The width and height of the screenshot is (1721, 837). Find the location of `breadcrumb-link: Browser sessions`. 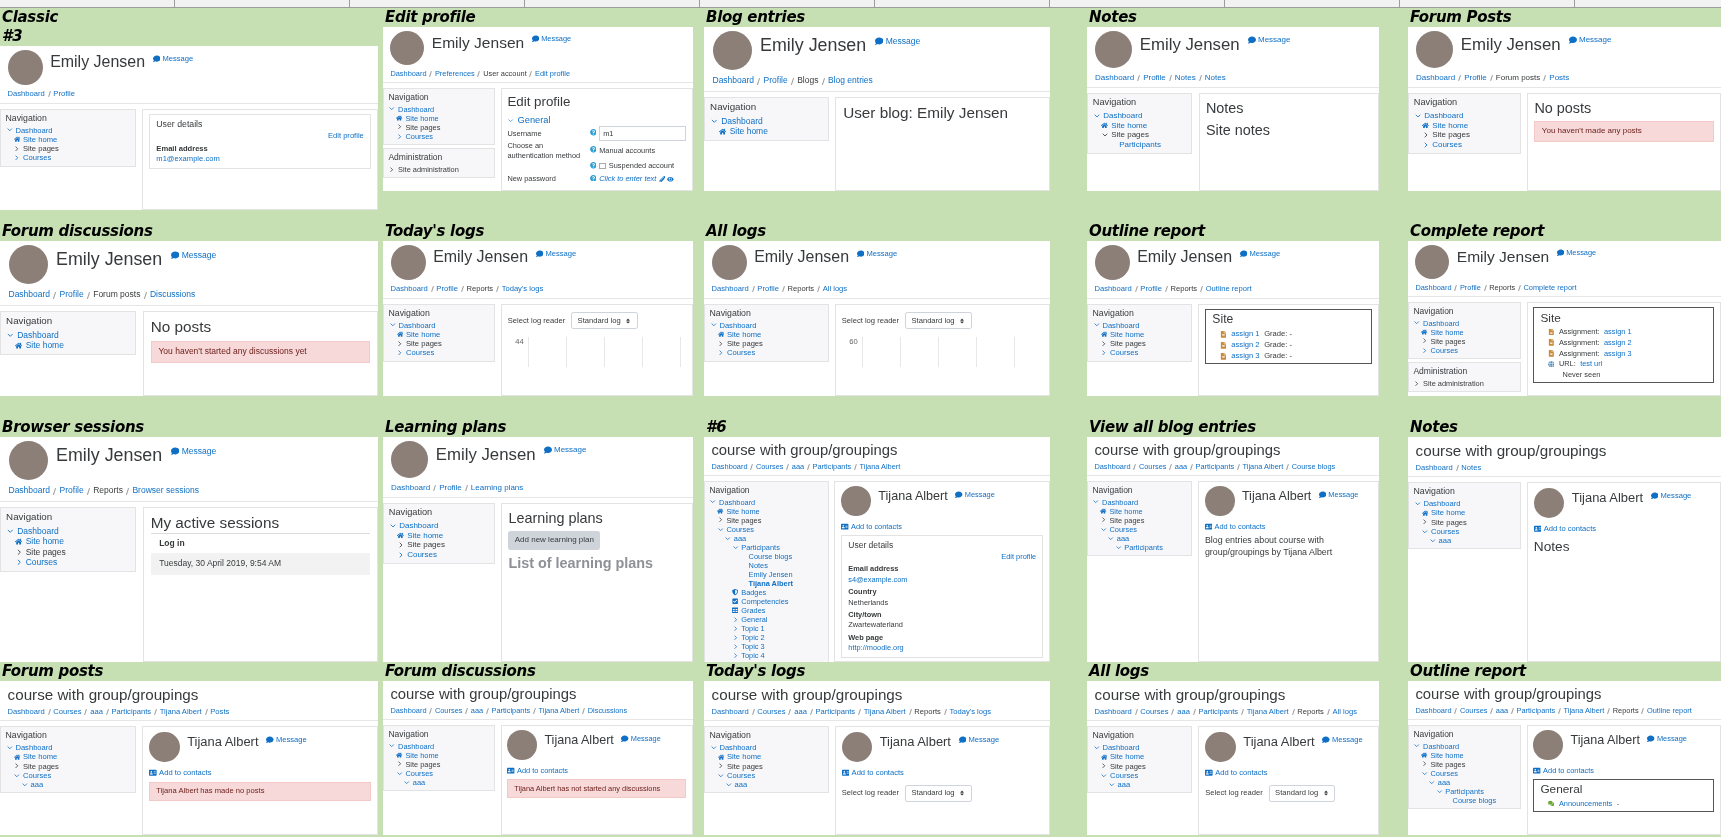

breadcrumb-link: Browser sessions is located at coordinates (166, 491).